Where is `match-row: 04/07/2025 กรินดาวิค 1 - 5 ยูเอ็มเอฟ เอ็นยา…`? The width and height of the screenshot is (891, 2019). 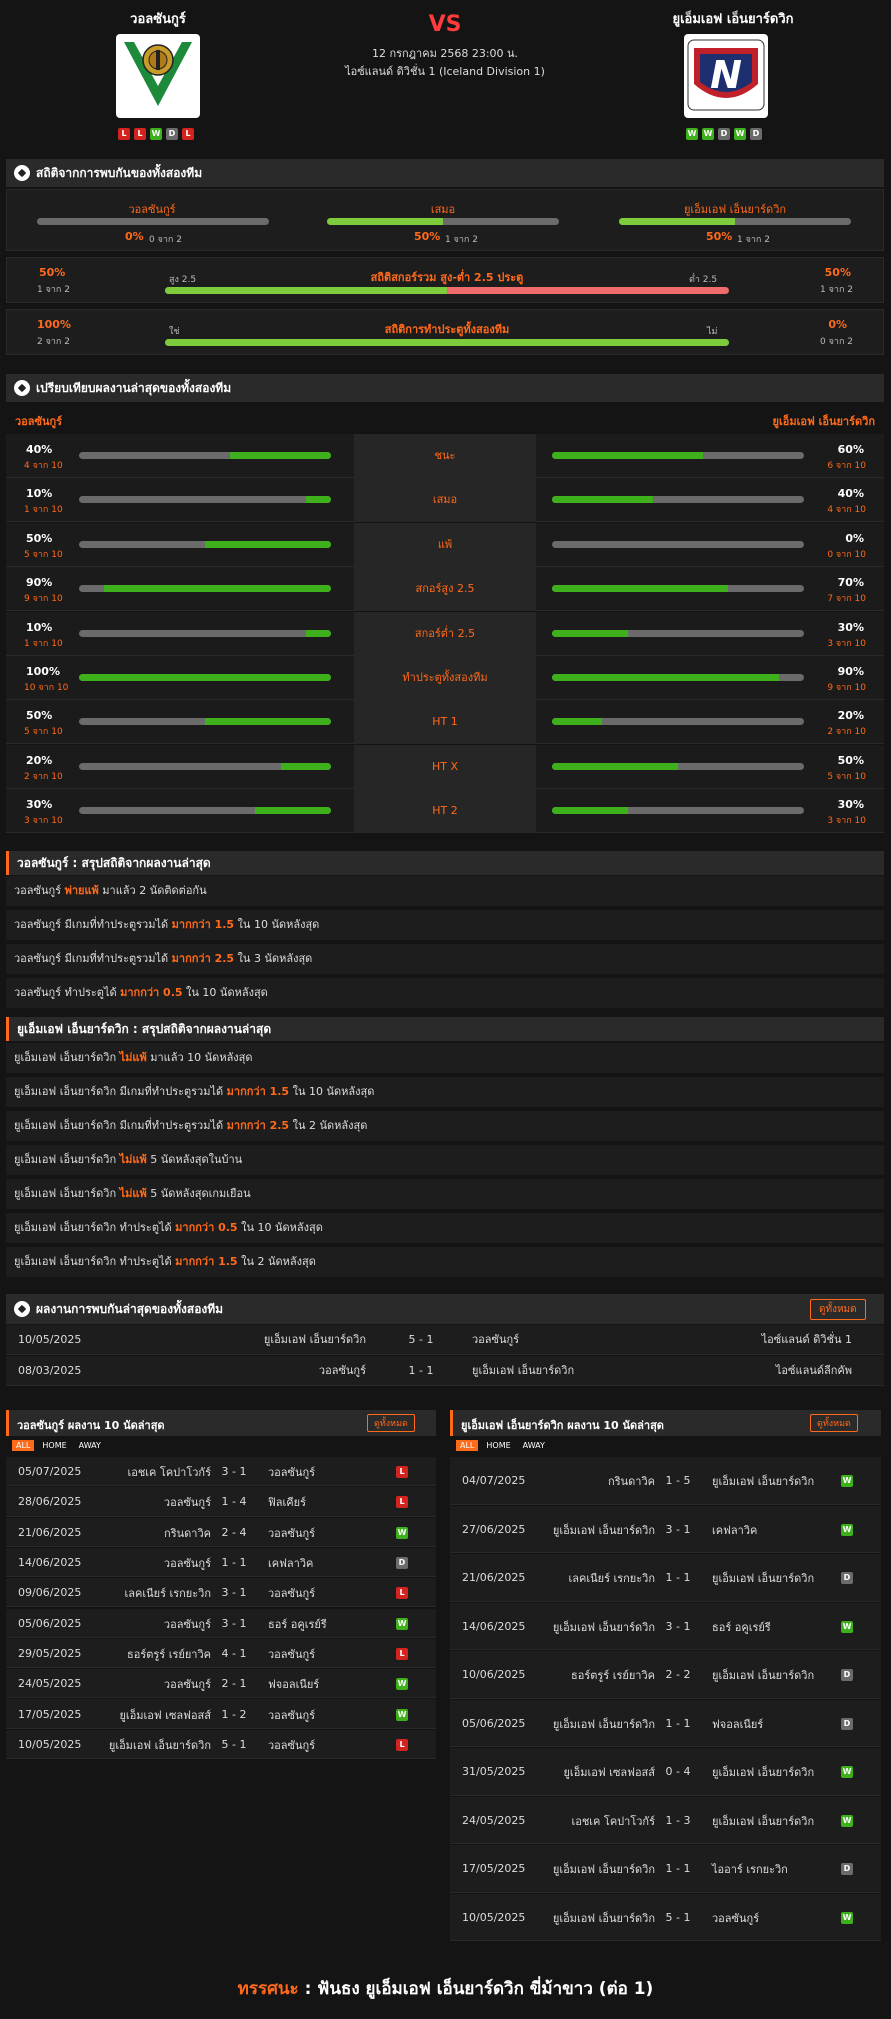
match-row: 04/07/2025 กรินดาวิค 1 - 5 ยูเอ็มเอฟ เอ็นยา… is located at coordinates (665, 1481).